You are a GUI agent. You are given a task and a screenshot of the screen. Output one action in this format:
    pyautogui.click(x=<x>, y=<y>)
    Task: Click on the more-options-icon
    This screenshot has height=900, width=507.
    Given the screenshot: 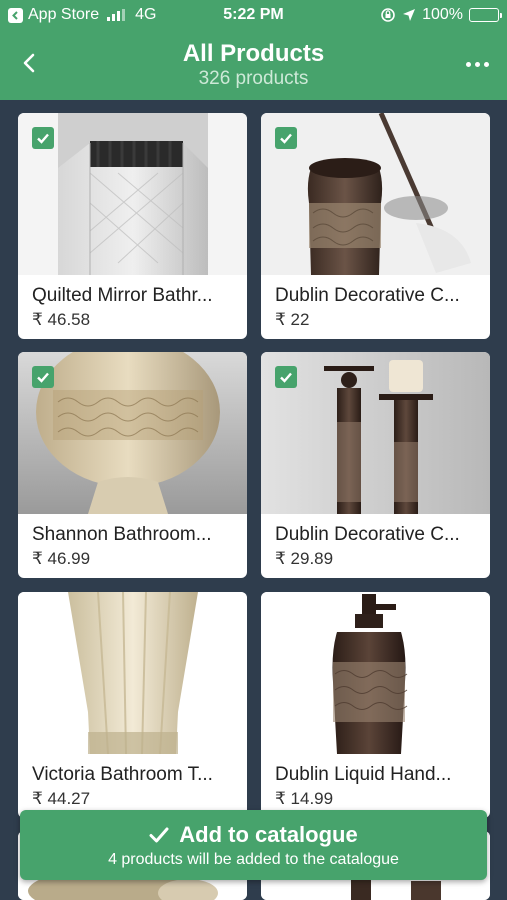 What is the action you would take?
    pyautogui.click(x=477, y=64)
    